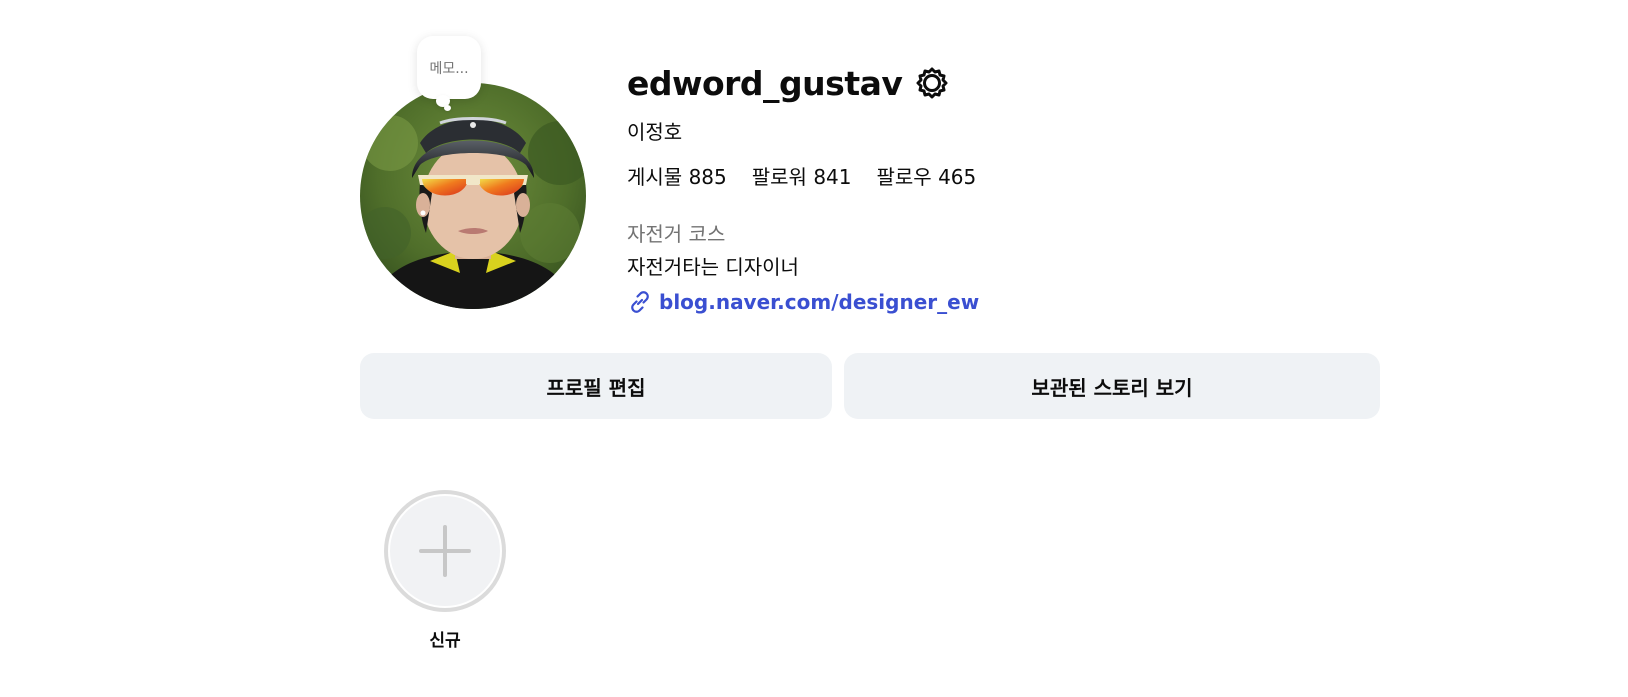 The width and height of the screenshot is (1628, 697). What do you see at coordinates (447, 108) in the screenshot?
I see `note-bubble-tail-small` at bounding box center [447, 108].